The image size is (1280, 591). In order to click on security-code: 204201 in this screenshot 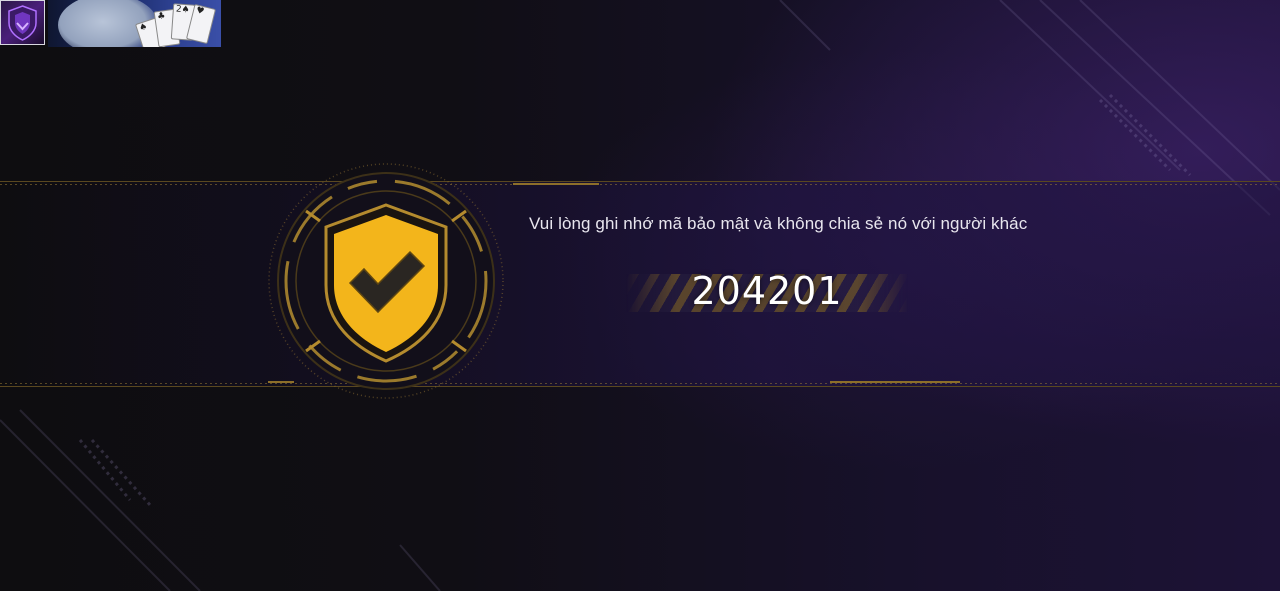, I will do `click(767, 291)`.